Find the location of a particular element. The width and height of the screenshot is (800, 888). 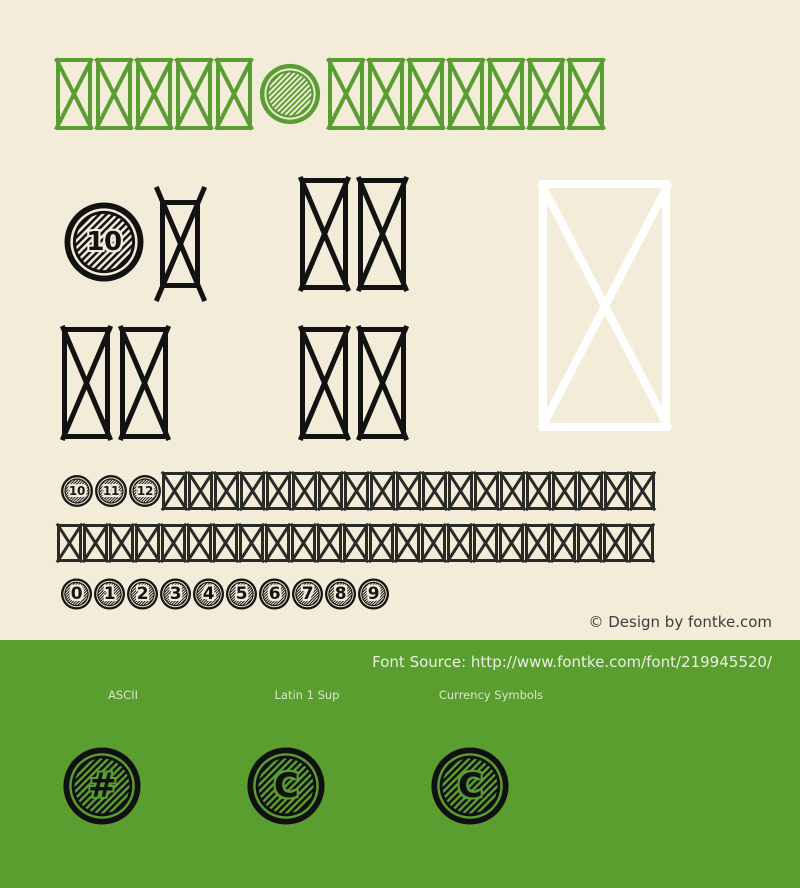

coin-glyph-label: 11 is located at coordinates (111, 491).